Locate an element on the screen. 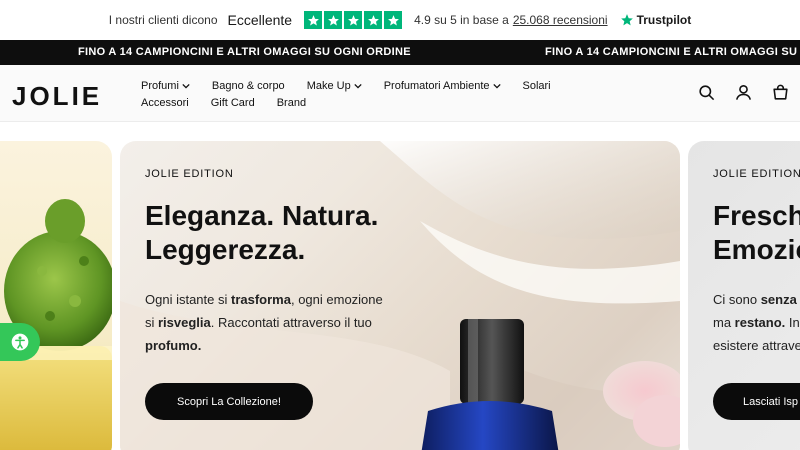 This screenshot has height=450, width=800. text-run: ma is located at coordinates (724, 322).